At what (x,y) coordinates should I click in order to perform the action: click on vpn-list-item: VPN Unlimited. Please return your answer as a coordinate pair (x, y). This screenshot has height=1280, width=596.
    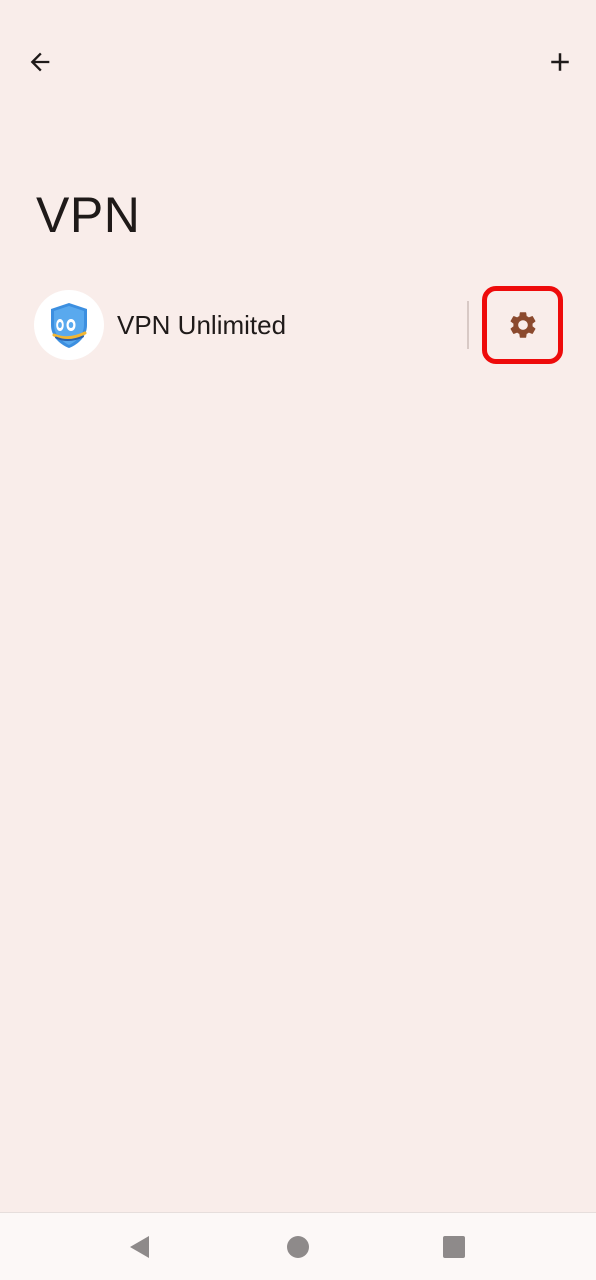
    Looking at the image, I should click on (298, 325).